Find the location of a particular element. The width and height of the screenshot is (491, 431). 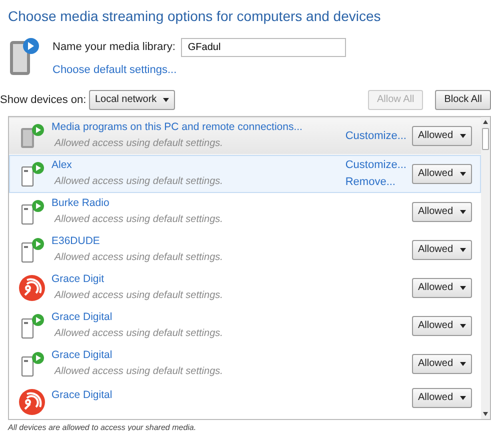

device-row: Grace Digit Allowed access using default settings. Allowed is located at coordinates (245, 287).